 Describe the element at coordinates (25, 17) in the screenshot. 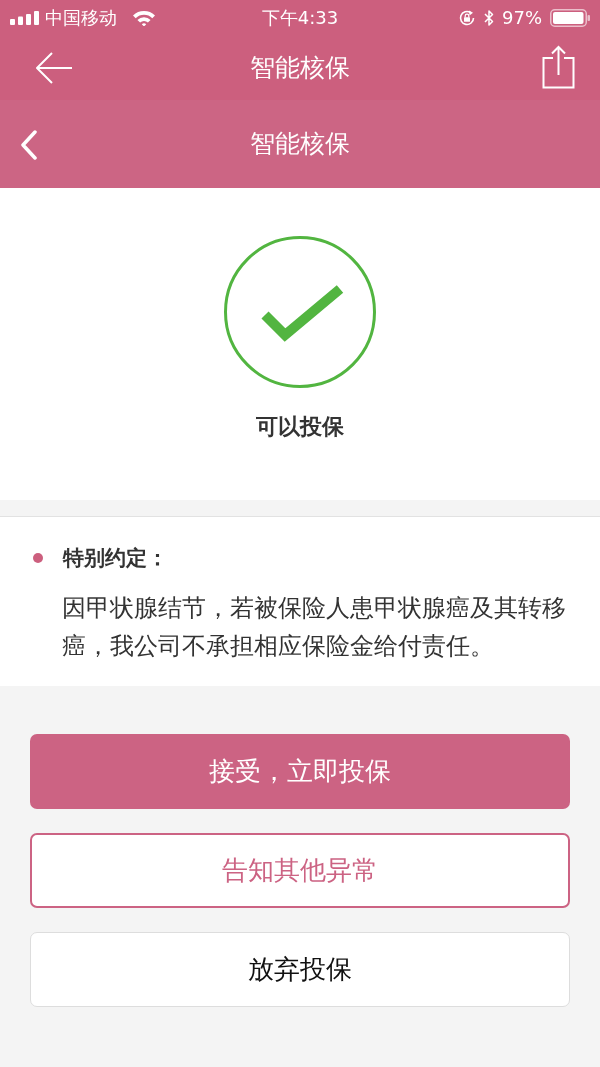

I see `signal-icon` at that location.